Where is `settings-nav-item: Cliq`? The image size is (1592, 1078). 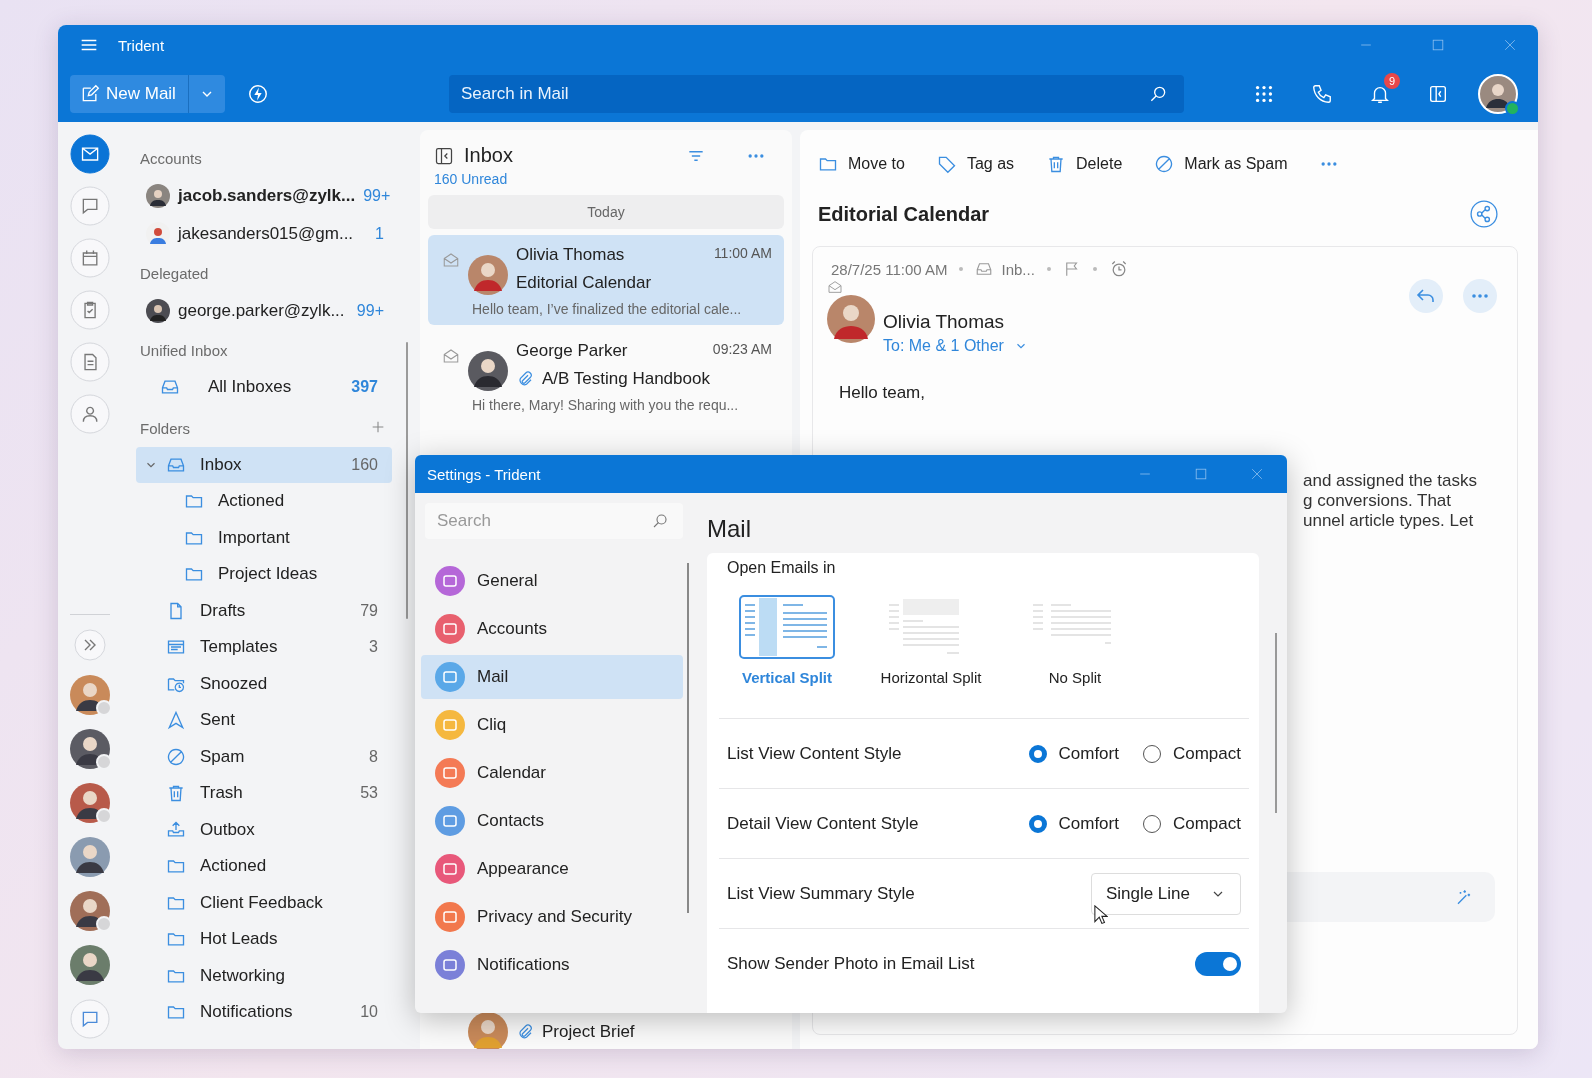
settings-nav-item: Cliq is located at coordinates (552, 725).